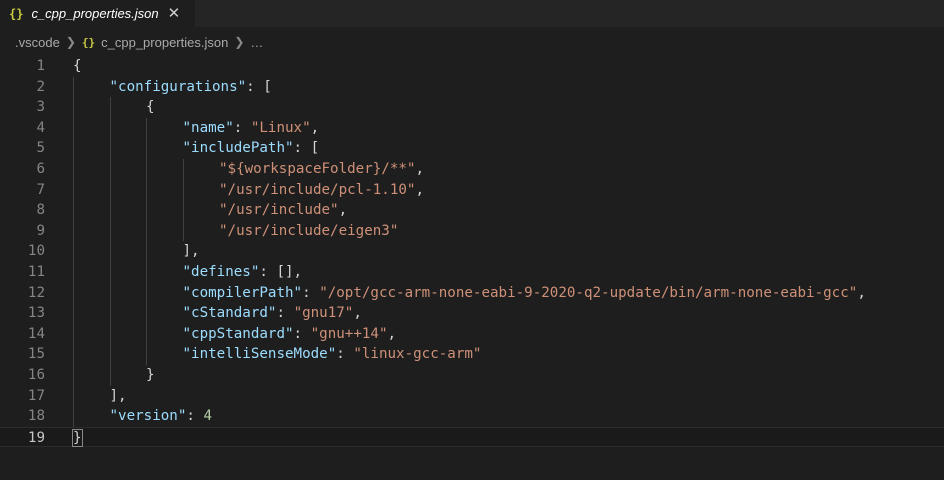  Describe the element at coordinates (472, 416) in the screenshot. I see `code-line: 18 "version": 4` at that location.